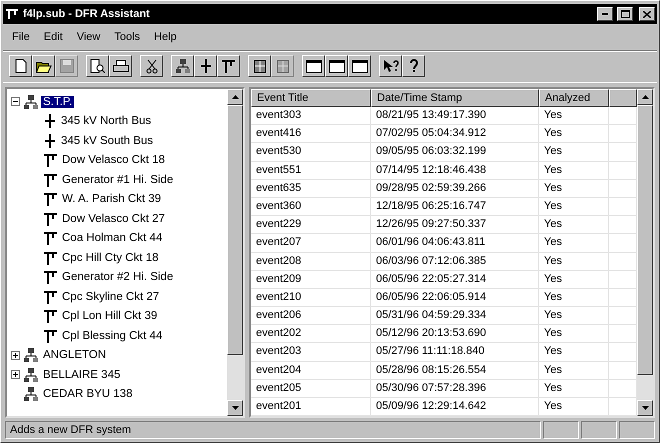  What do you see at coordinates (637, 430) in the screenshot?
I see `status-panel` at bounding box center [637, 430].